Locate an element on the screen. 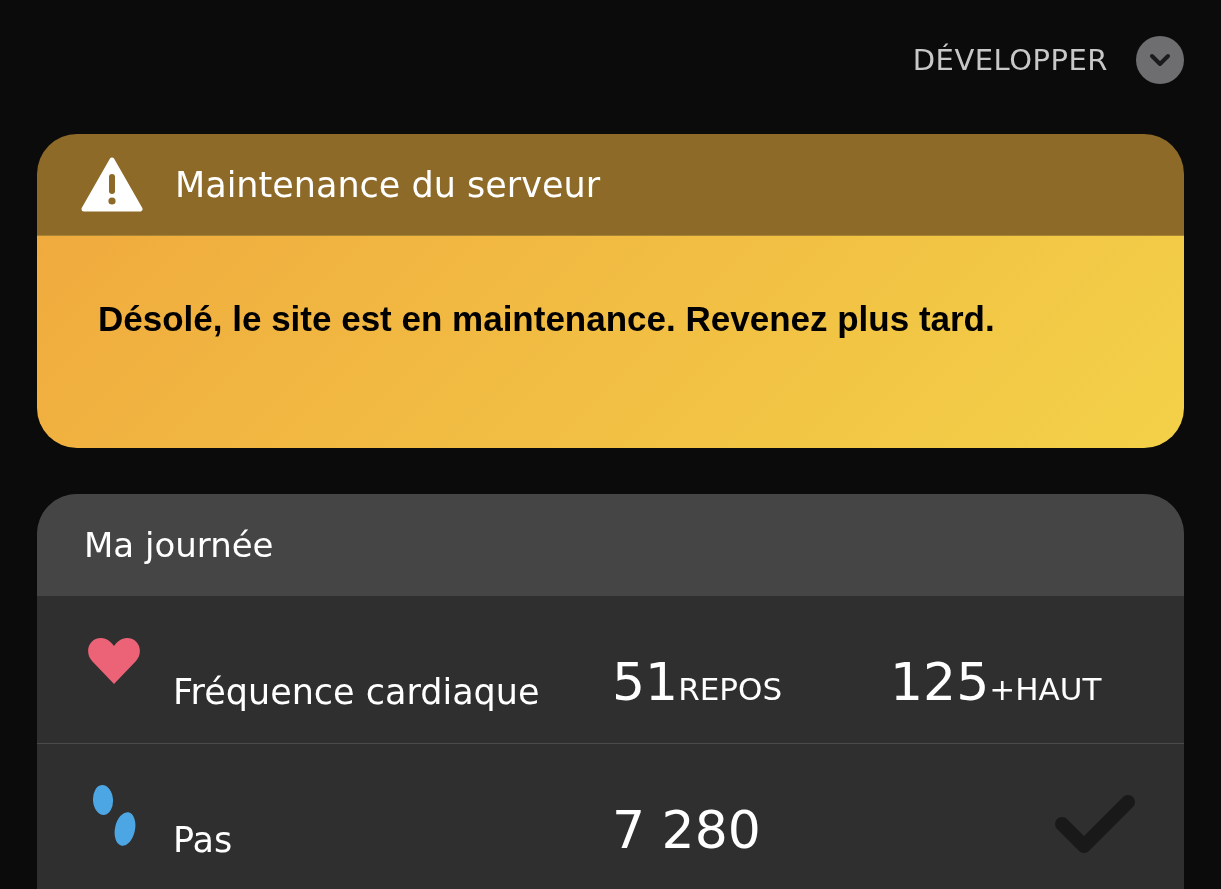  card-title: Ma journée is located at coordinates (179, 545).